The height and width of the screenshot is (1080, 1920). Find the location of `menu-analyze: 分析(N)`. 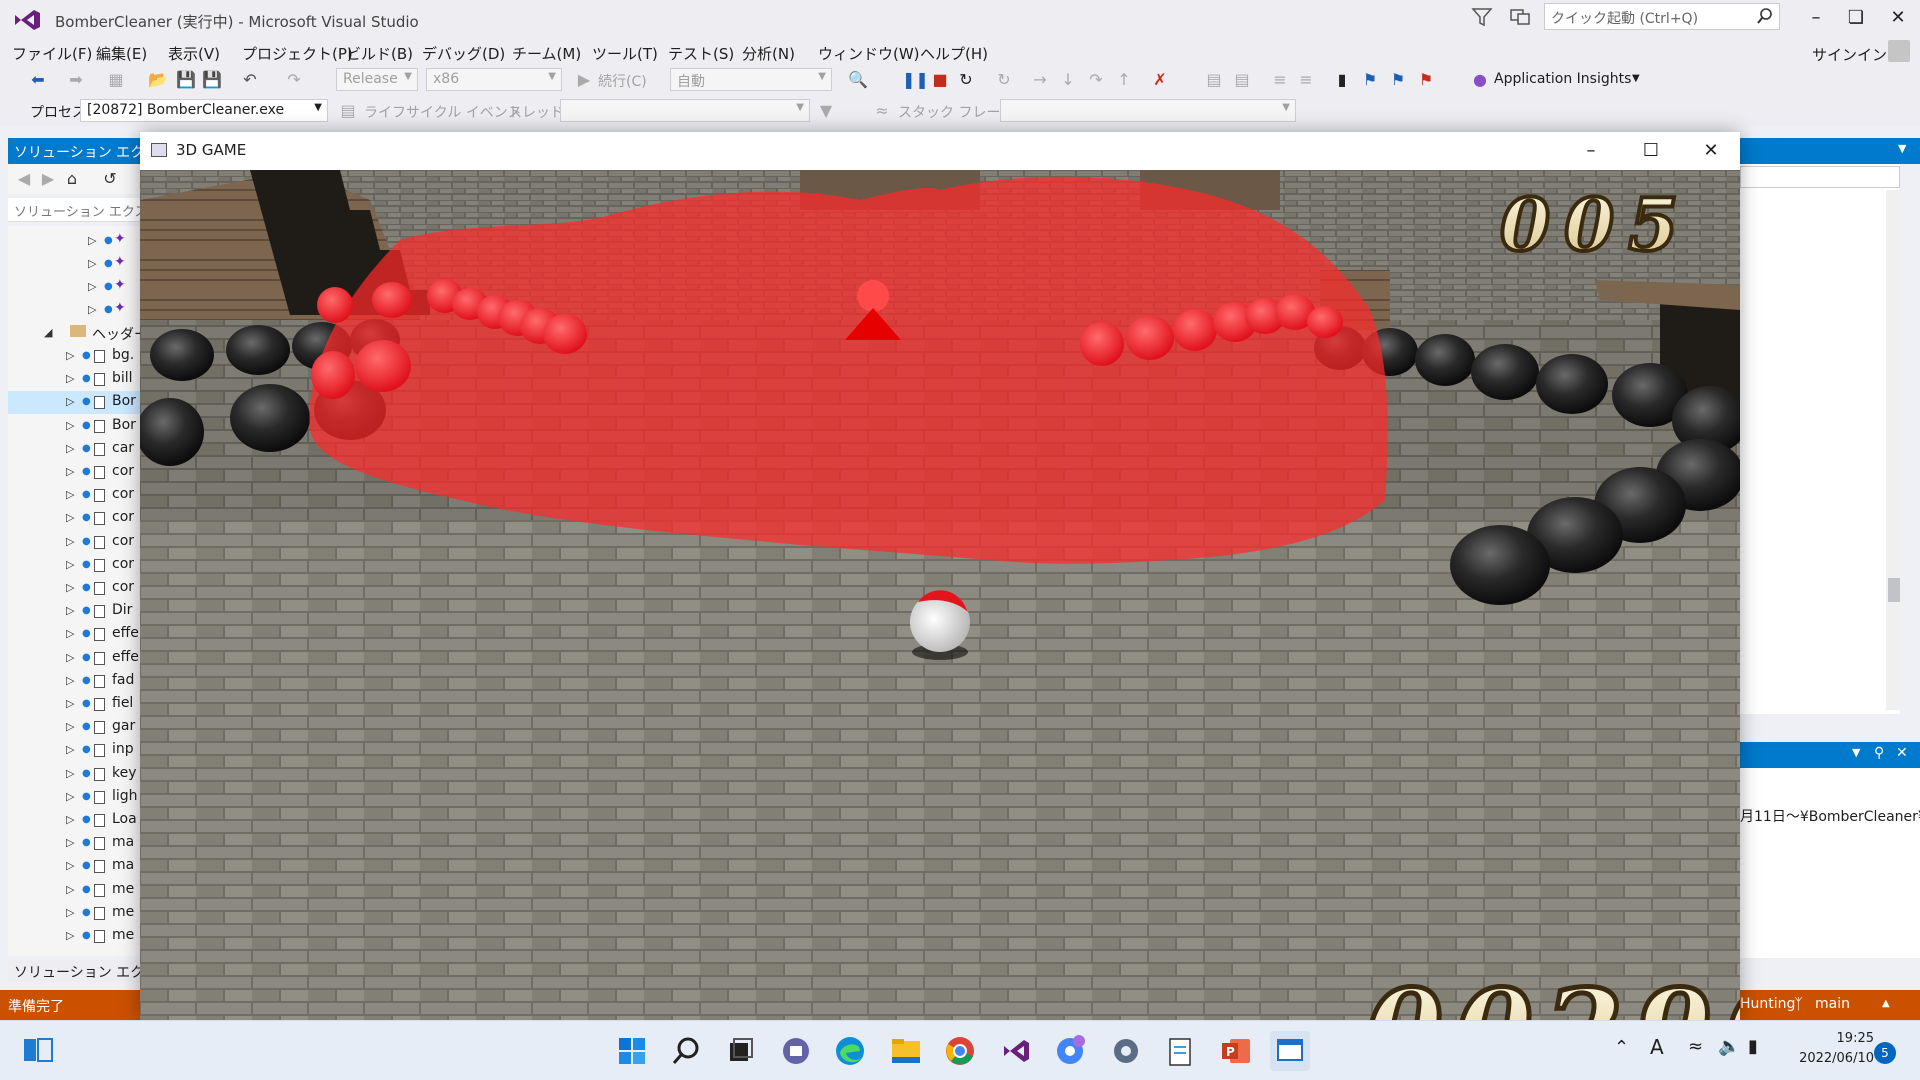

menu-analyze: 分析(N) is located at coordinates (768, 53).